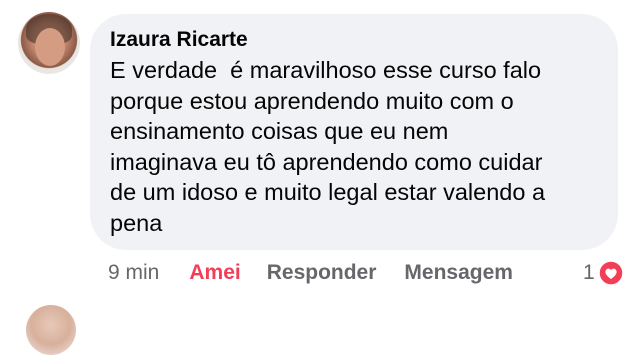  I want to click on comment-avatar, so click(49, 43).